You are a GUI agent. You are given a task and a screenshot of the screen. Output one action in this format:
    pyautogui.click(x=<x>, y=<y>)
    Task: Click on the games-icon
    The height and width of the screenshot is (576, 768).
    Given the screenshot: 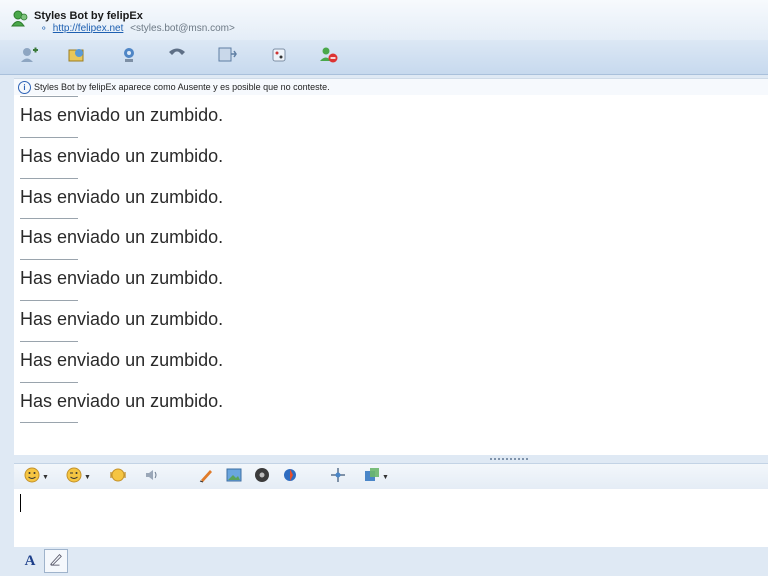 What is the action you would take?
    pyautogui.click(x=279, y=57)
    